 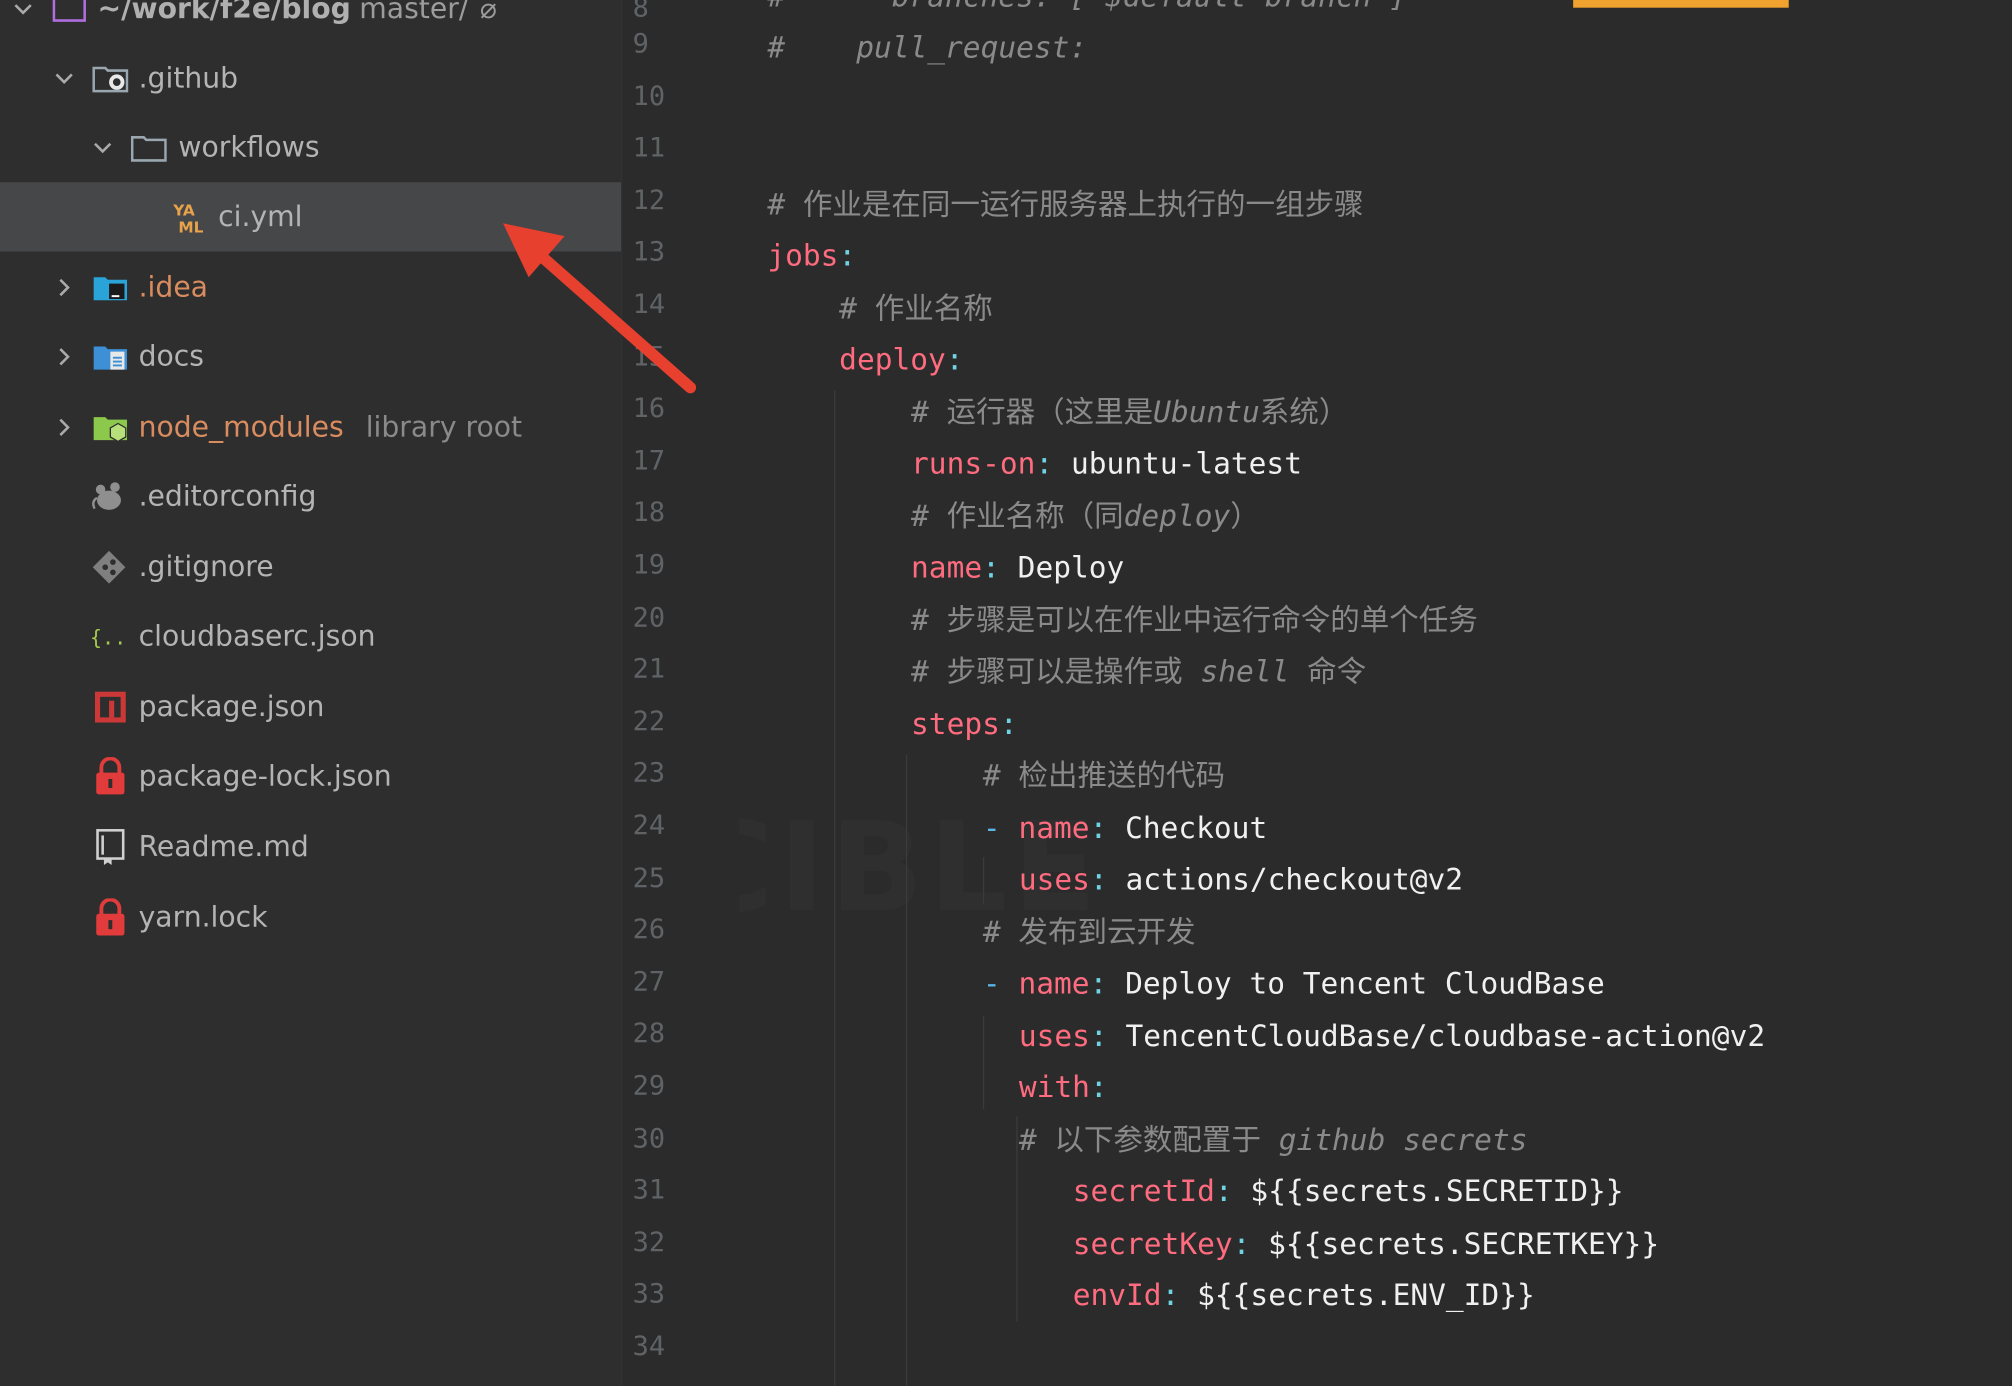 What do you see at coordinates (109, 567) in the screenshot?
I see `git-icon` at bounding box center [109, 567].